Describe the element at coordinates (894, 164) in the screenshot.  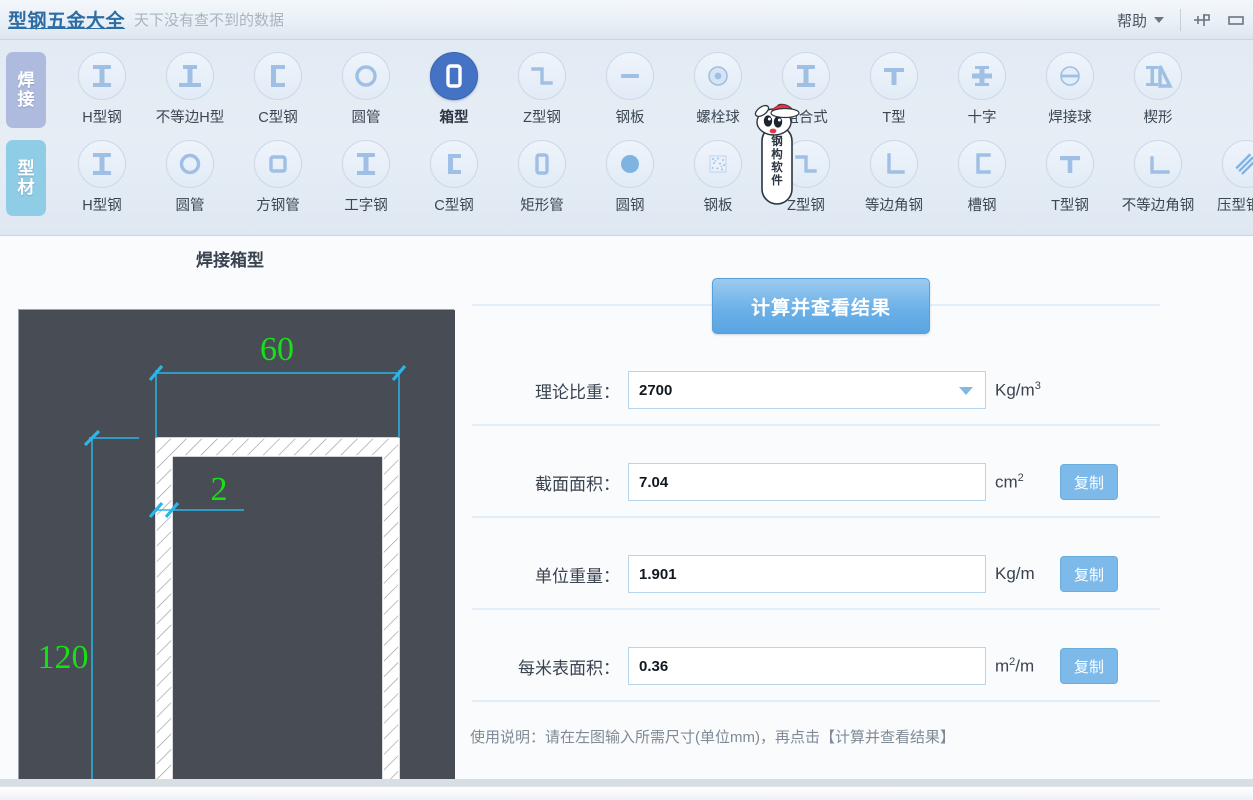
I see `equal-angle-icon` at that location.